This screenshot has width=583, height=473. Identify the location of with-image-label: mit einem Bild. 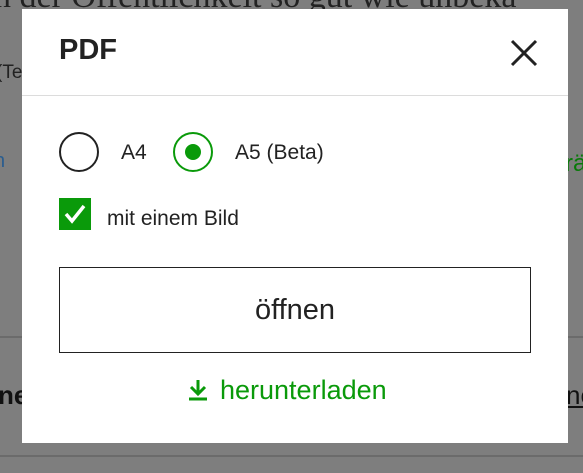
(173, 218).